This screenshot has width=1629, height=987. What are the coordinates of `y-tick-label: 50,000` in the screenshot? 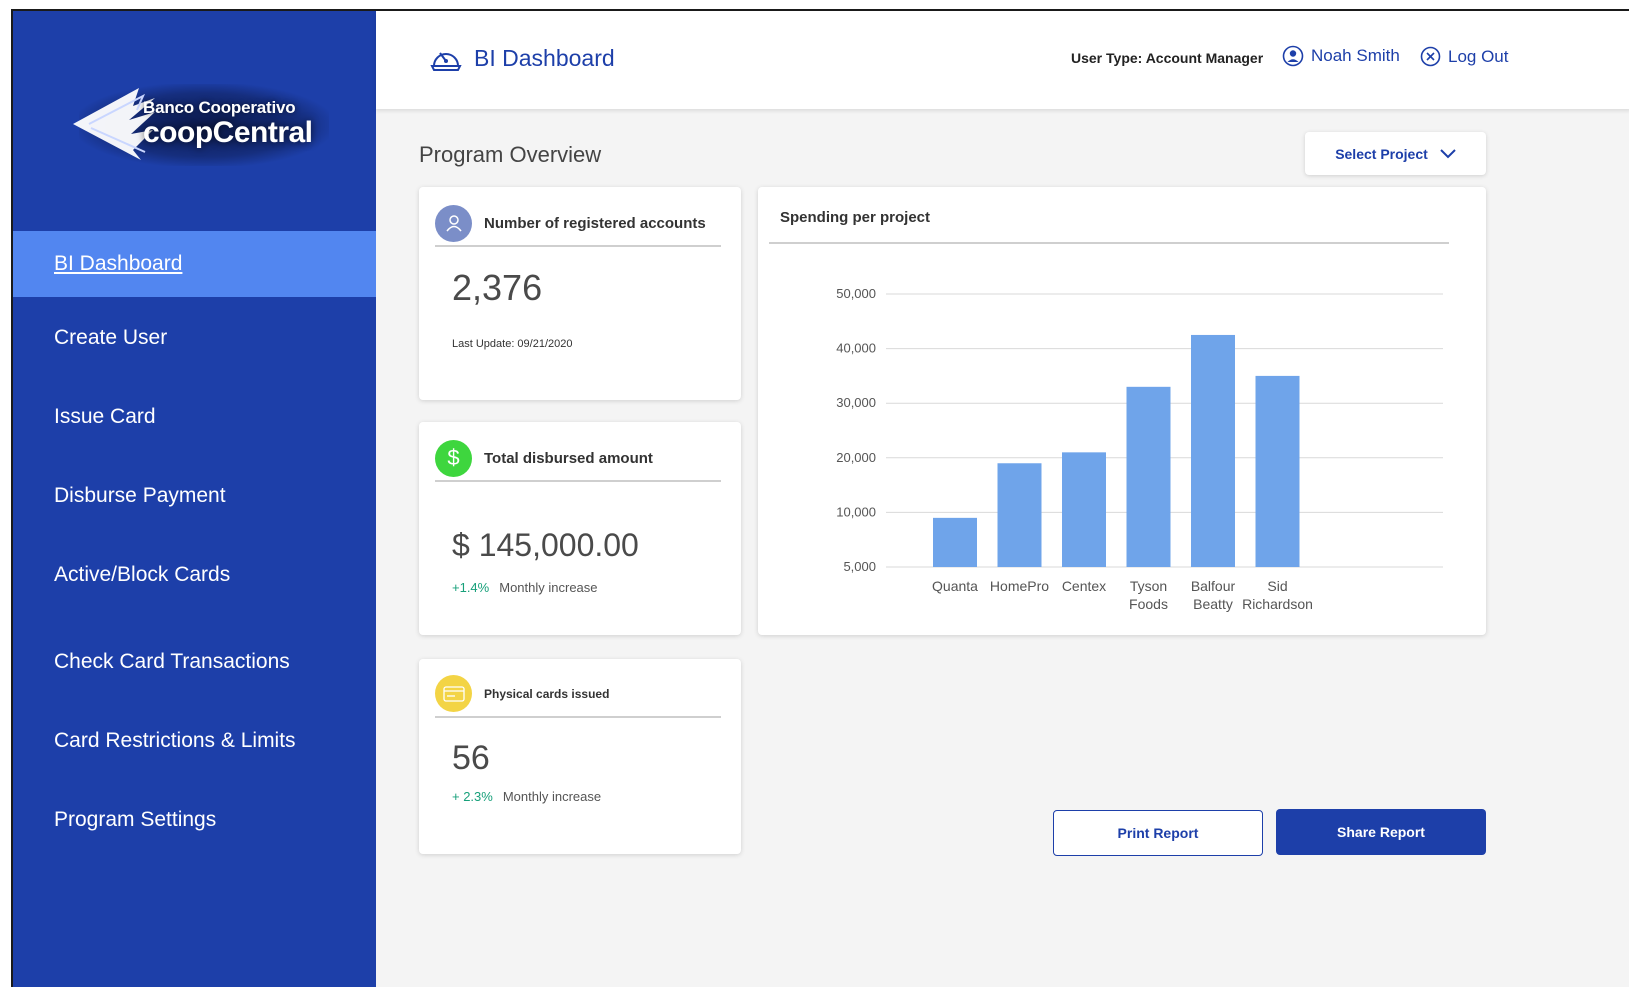 It's located at (856, 293).